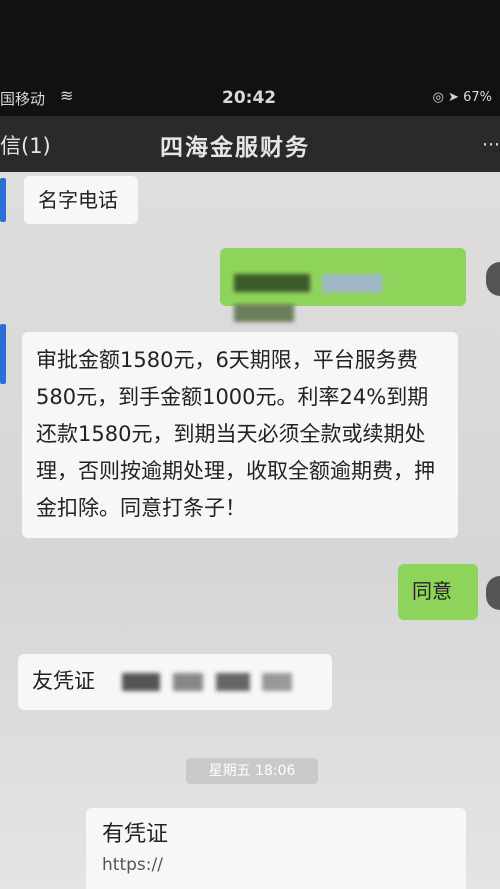  What do you see at coordinates (135, 834) in the screenshot?
I see `link-title: 有凭证` at bounding box center [135, 834].